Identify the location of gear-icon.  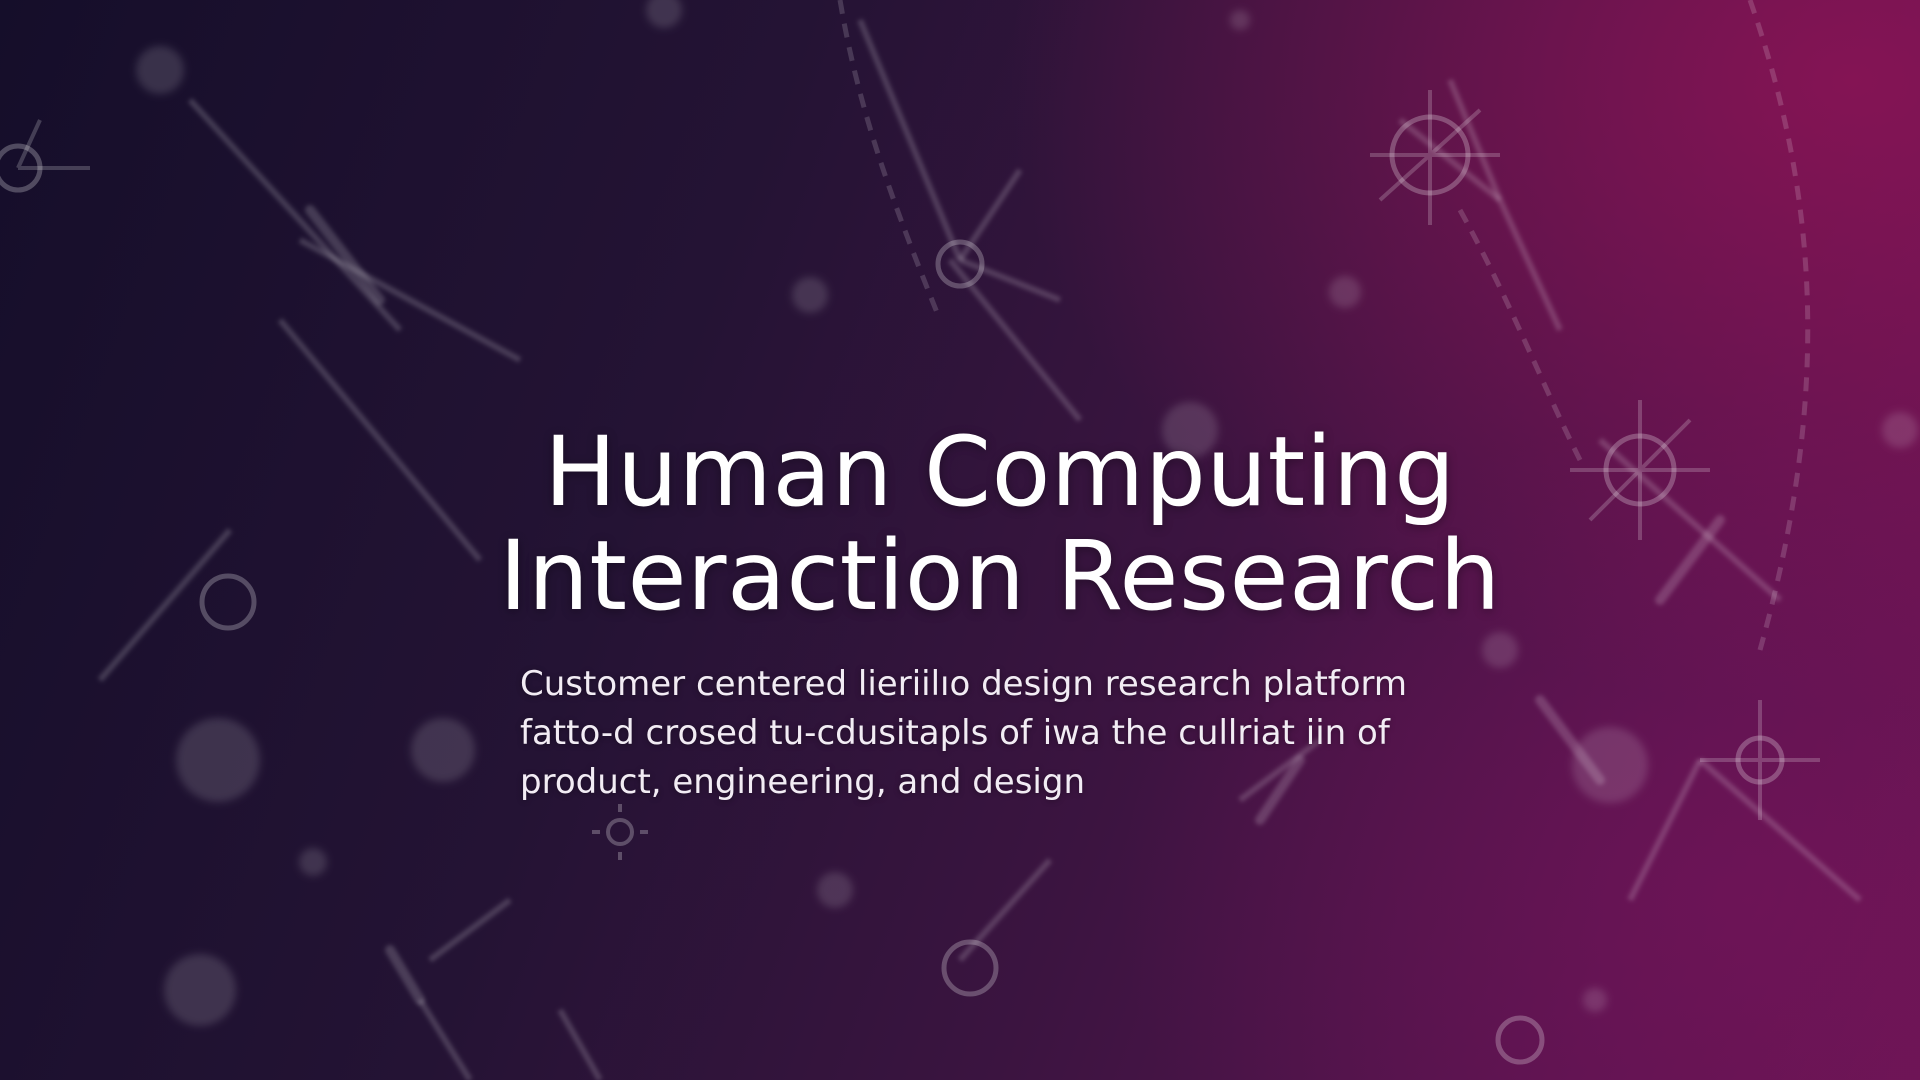
(620, 832).